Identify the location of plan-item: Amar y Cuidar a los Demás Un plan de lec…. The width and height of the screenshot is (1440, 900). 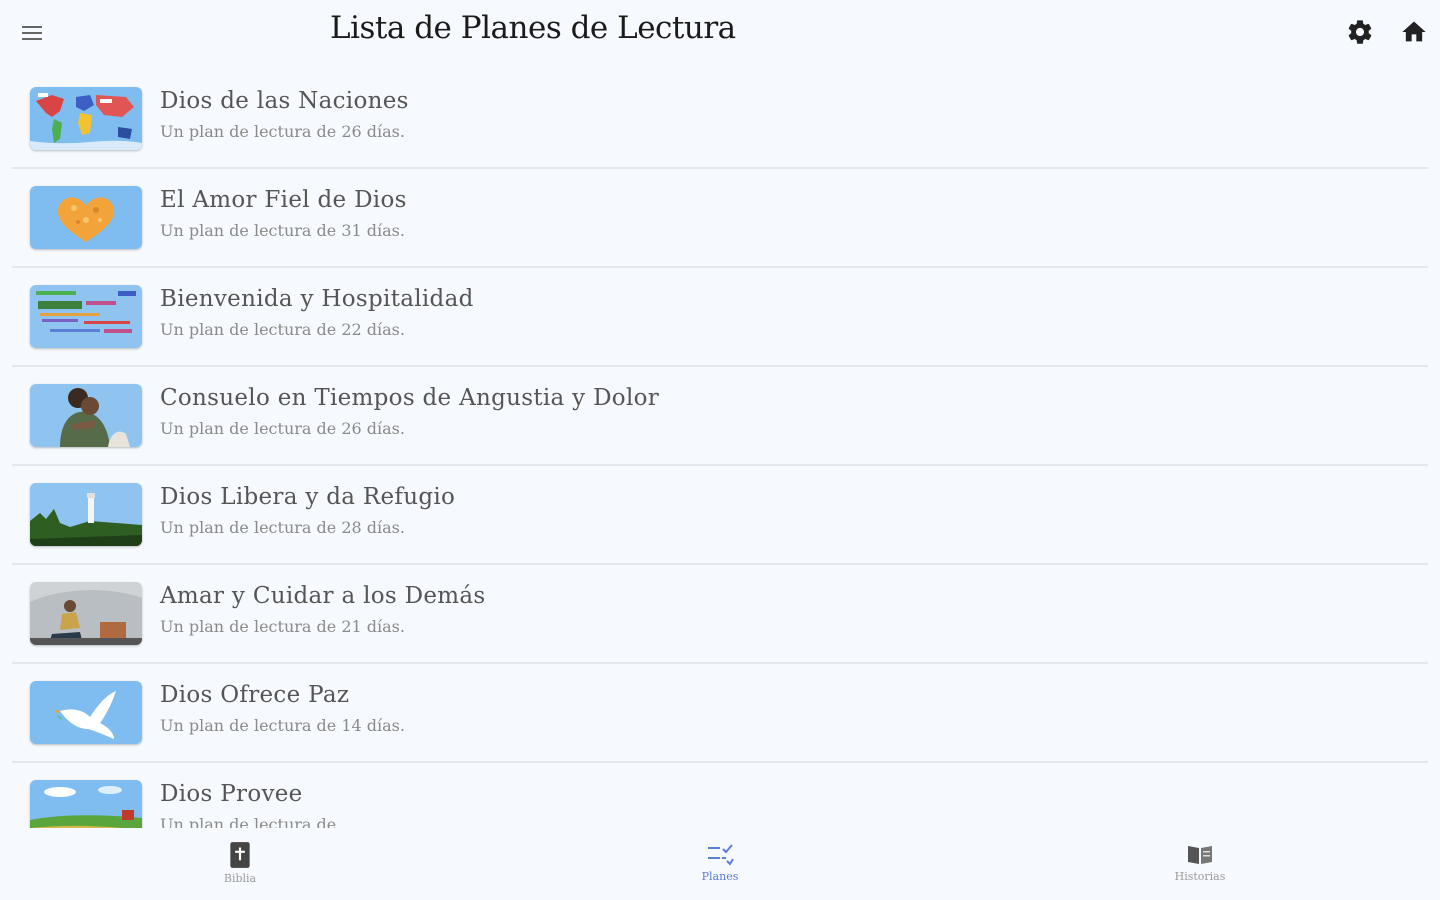
(720, 614).